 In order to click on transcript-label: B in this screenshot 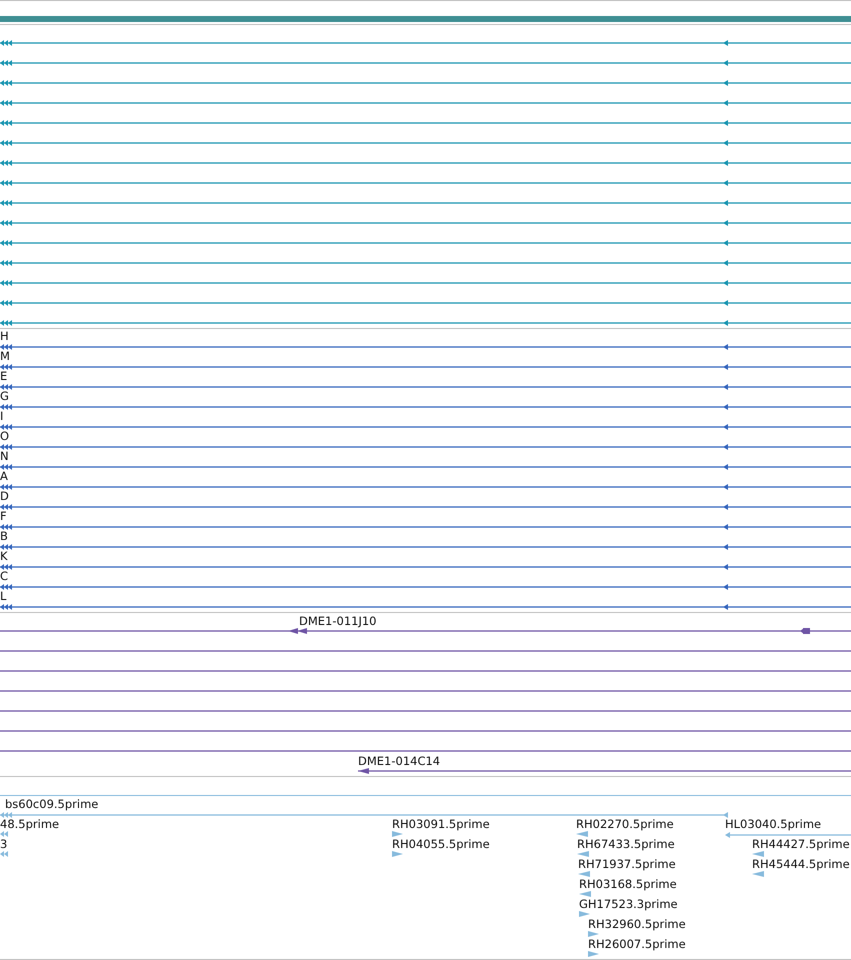, I will do `click(4, 536)`.